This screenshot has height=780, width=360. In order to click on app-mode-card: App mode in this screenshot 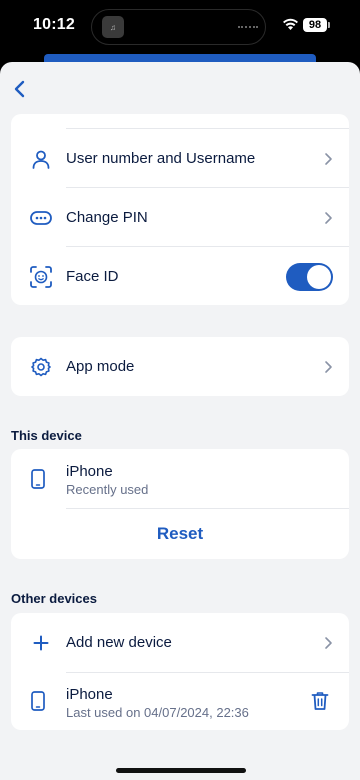, I will do `click(180, 366)`.